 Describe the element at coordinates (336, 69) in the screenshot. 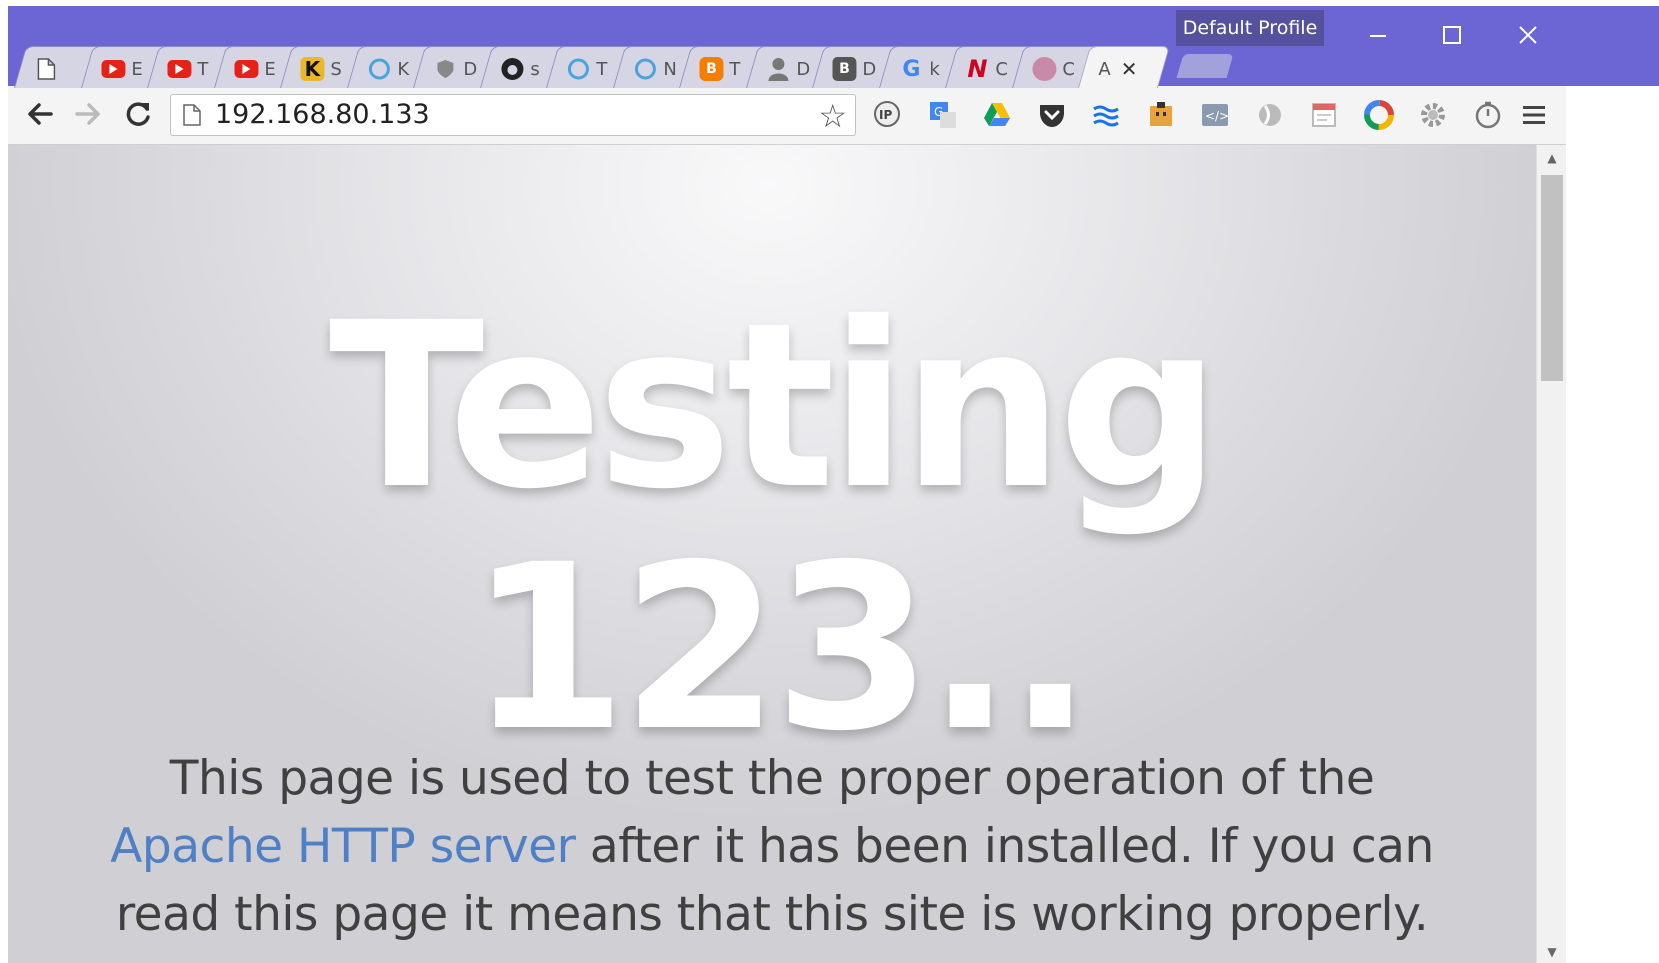

I see `tab-title: S` at that location.